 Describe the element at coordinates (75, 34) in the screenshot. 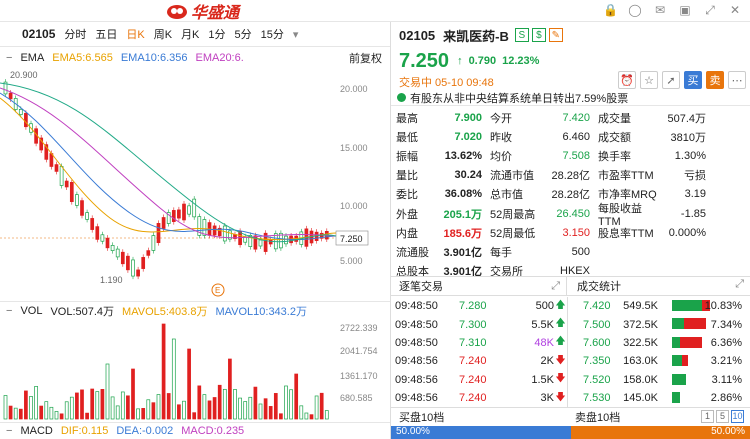

I see `tab-intraday: 分时` at that location.